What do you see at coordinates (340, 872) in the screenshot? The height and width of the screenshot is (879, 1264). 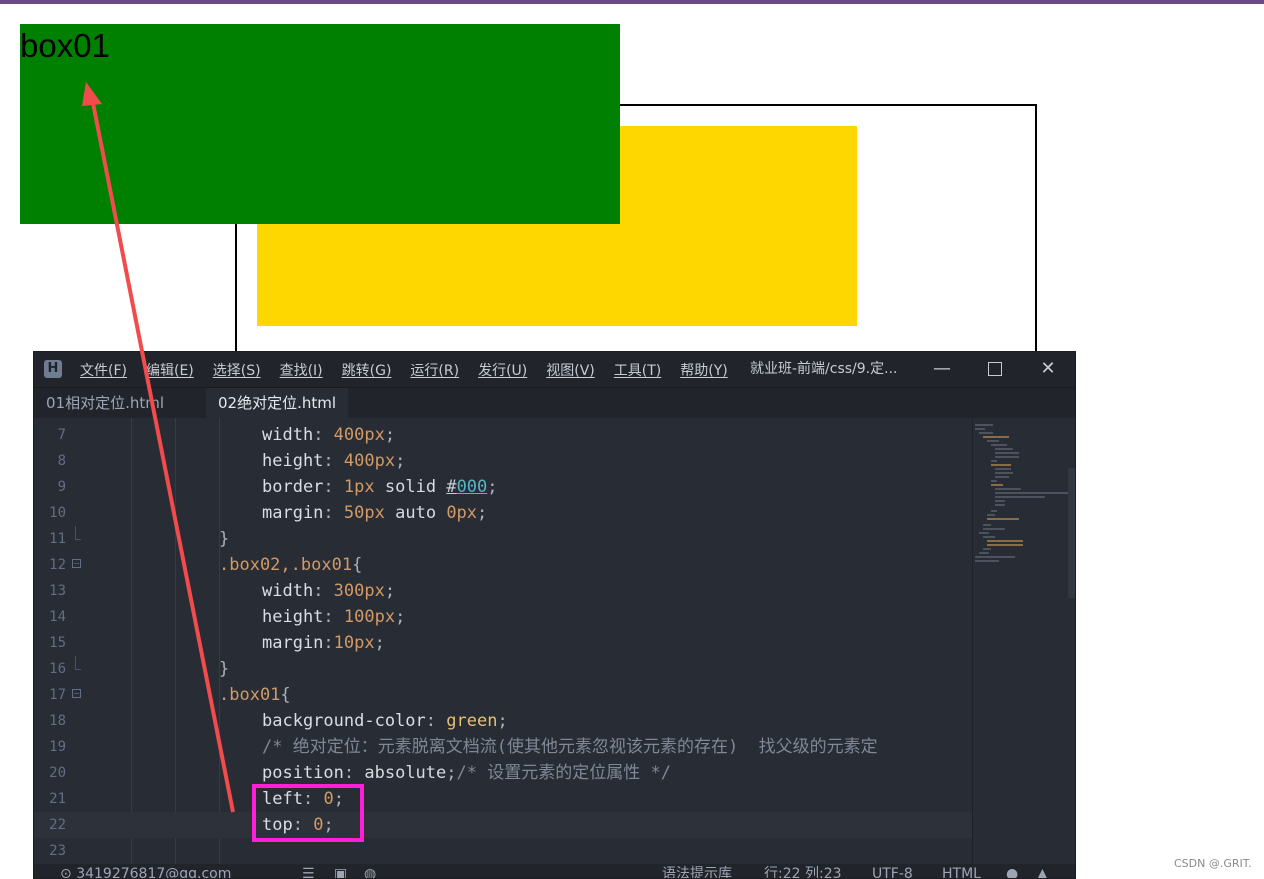 I see `terminal-icon: ▣` at bounding box center [340, 872].